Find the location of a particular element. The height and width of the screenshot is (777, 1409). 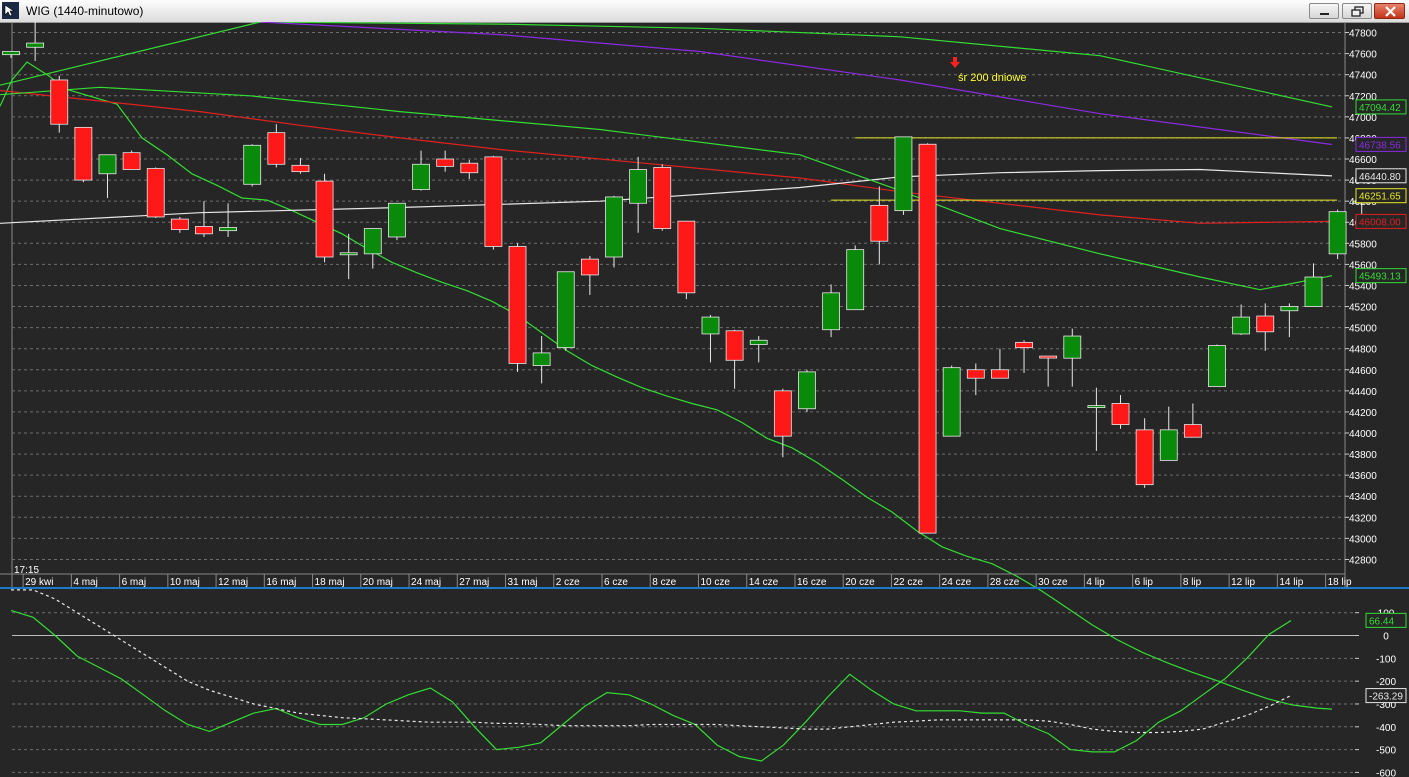

date-tick-label: 24 cze is located at coordinates (957, 582).